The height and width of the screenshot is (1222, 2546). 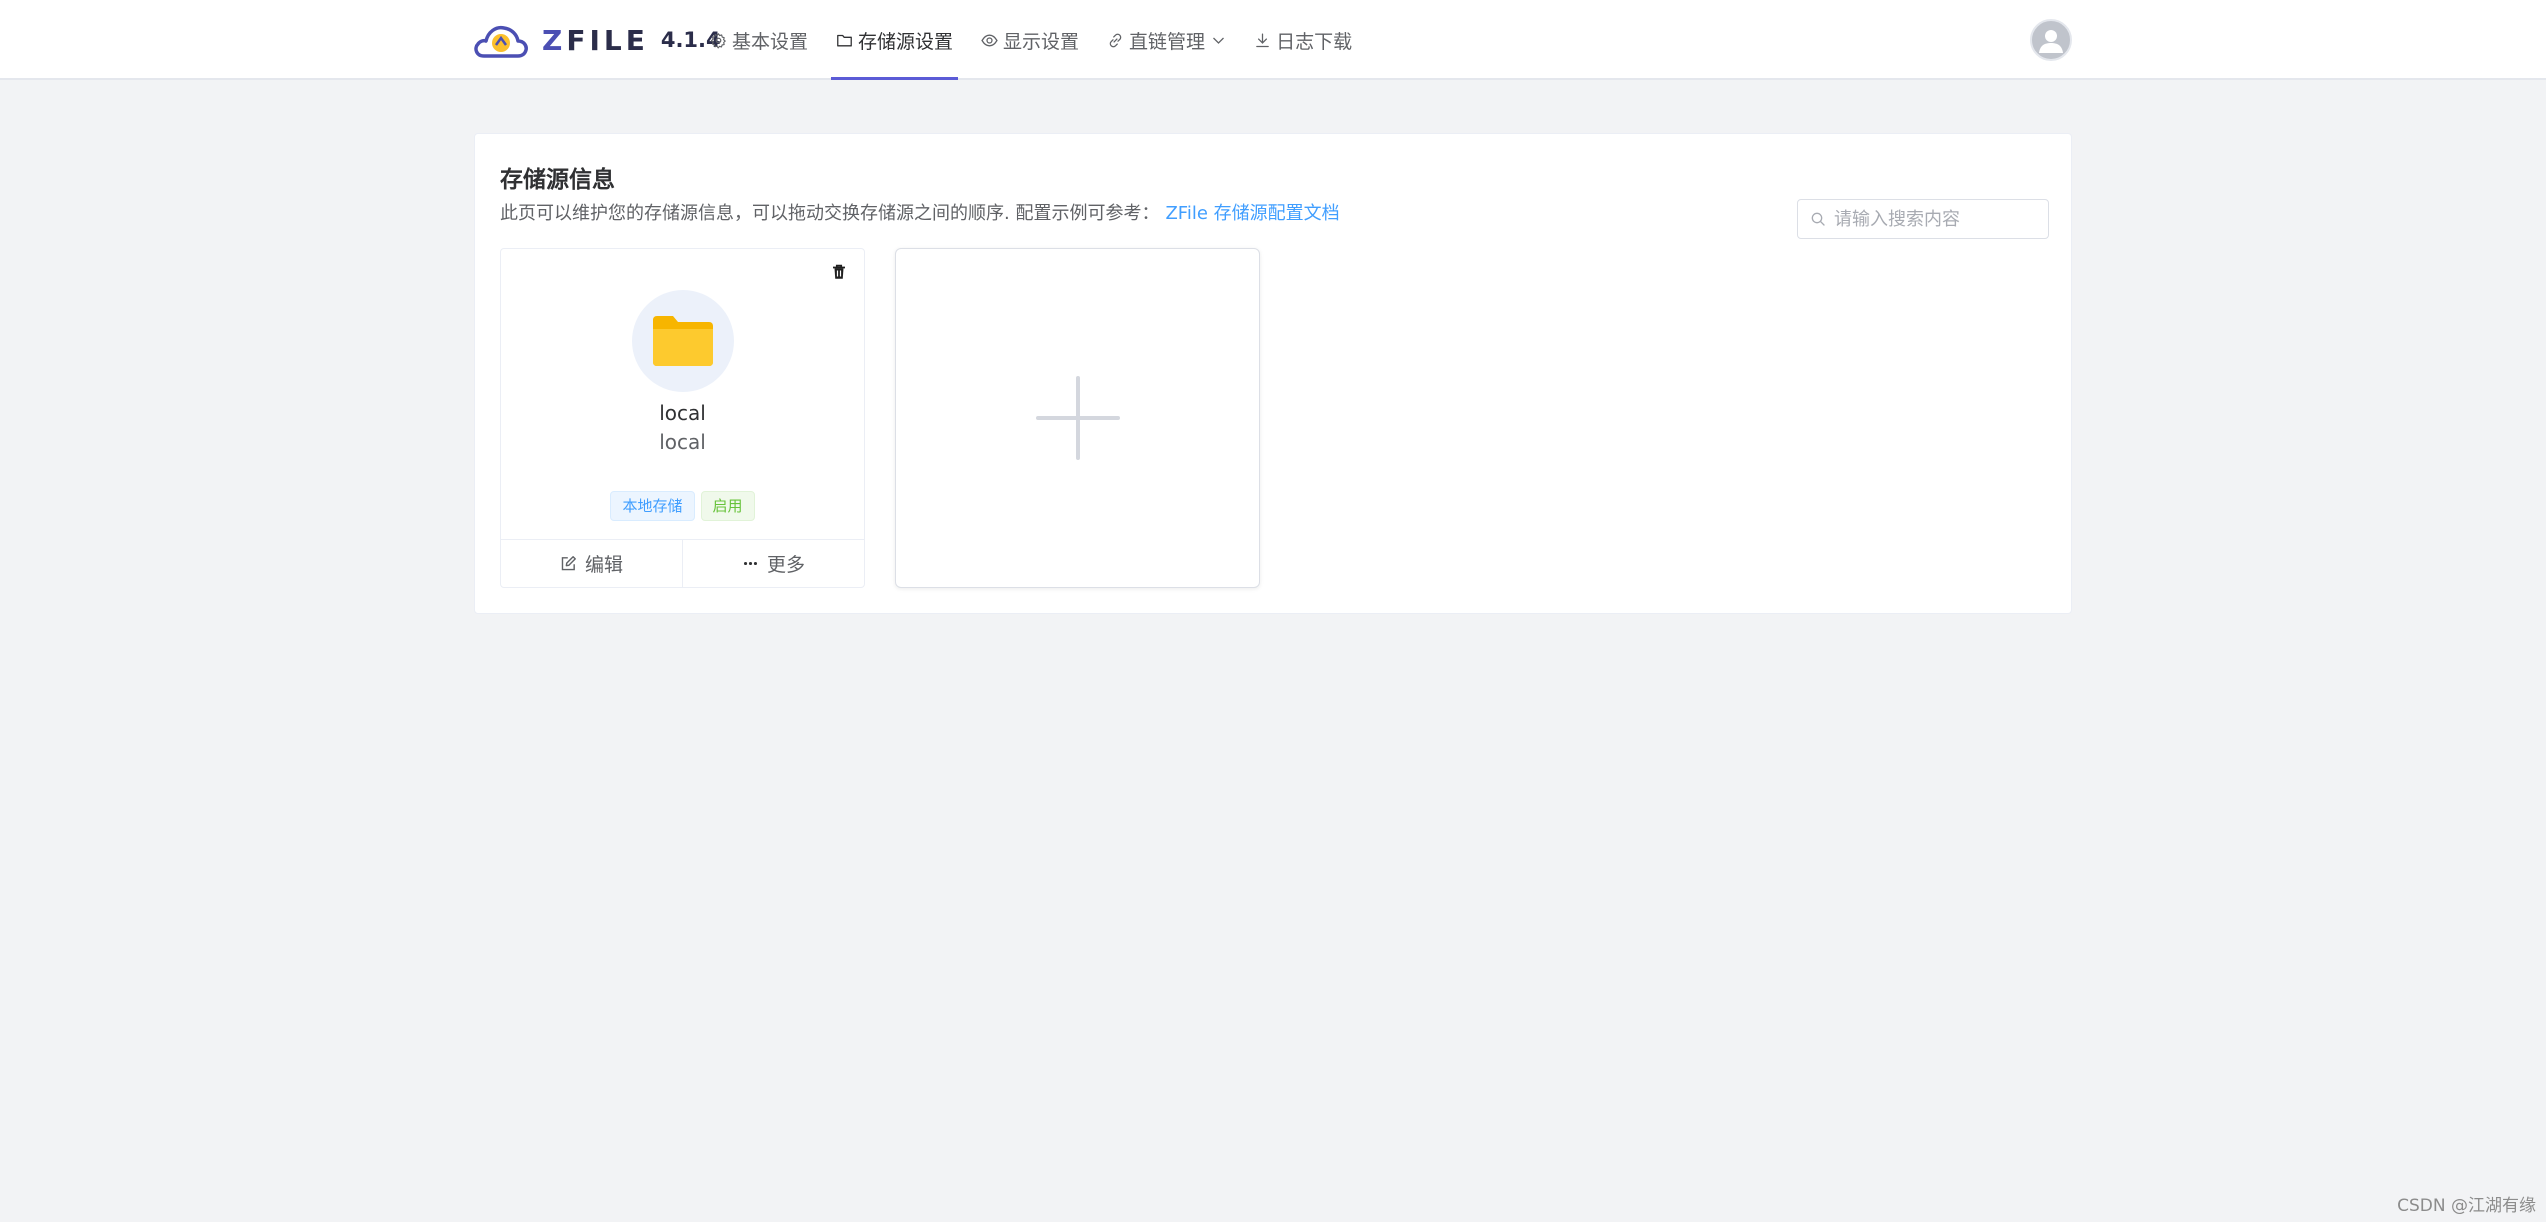 I want to click on panel-title: 存储源信息, so click(x=557, y=180).